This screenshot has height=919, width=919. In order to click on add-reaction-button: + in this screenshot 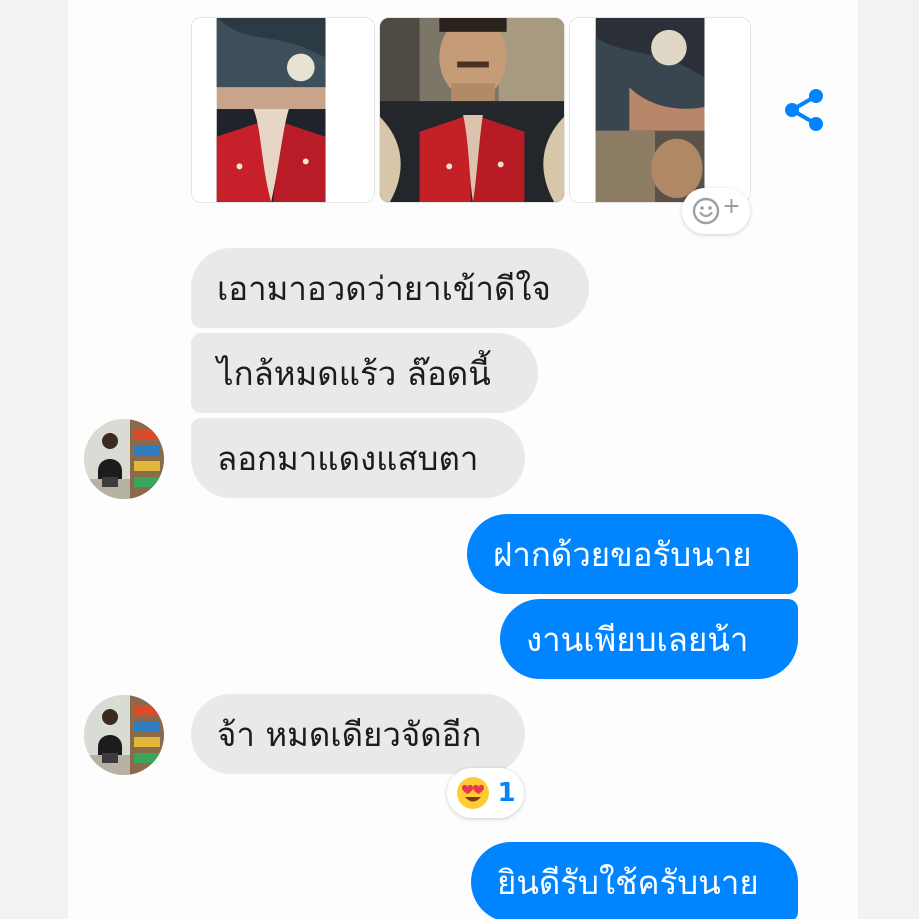, I will do `click(716, 211)`.